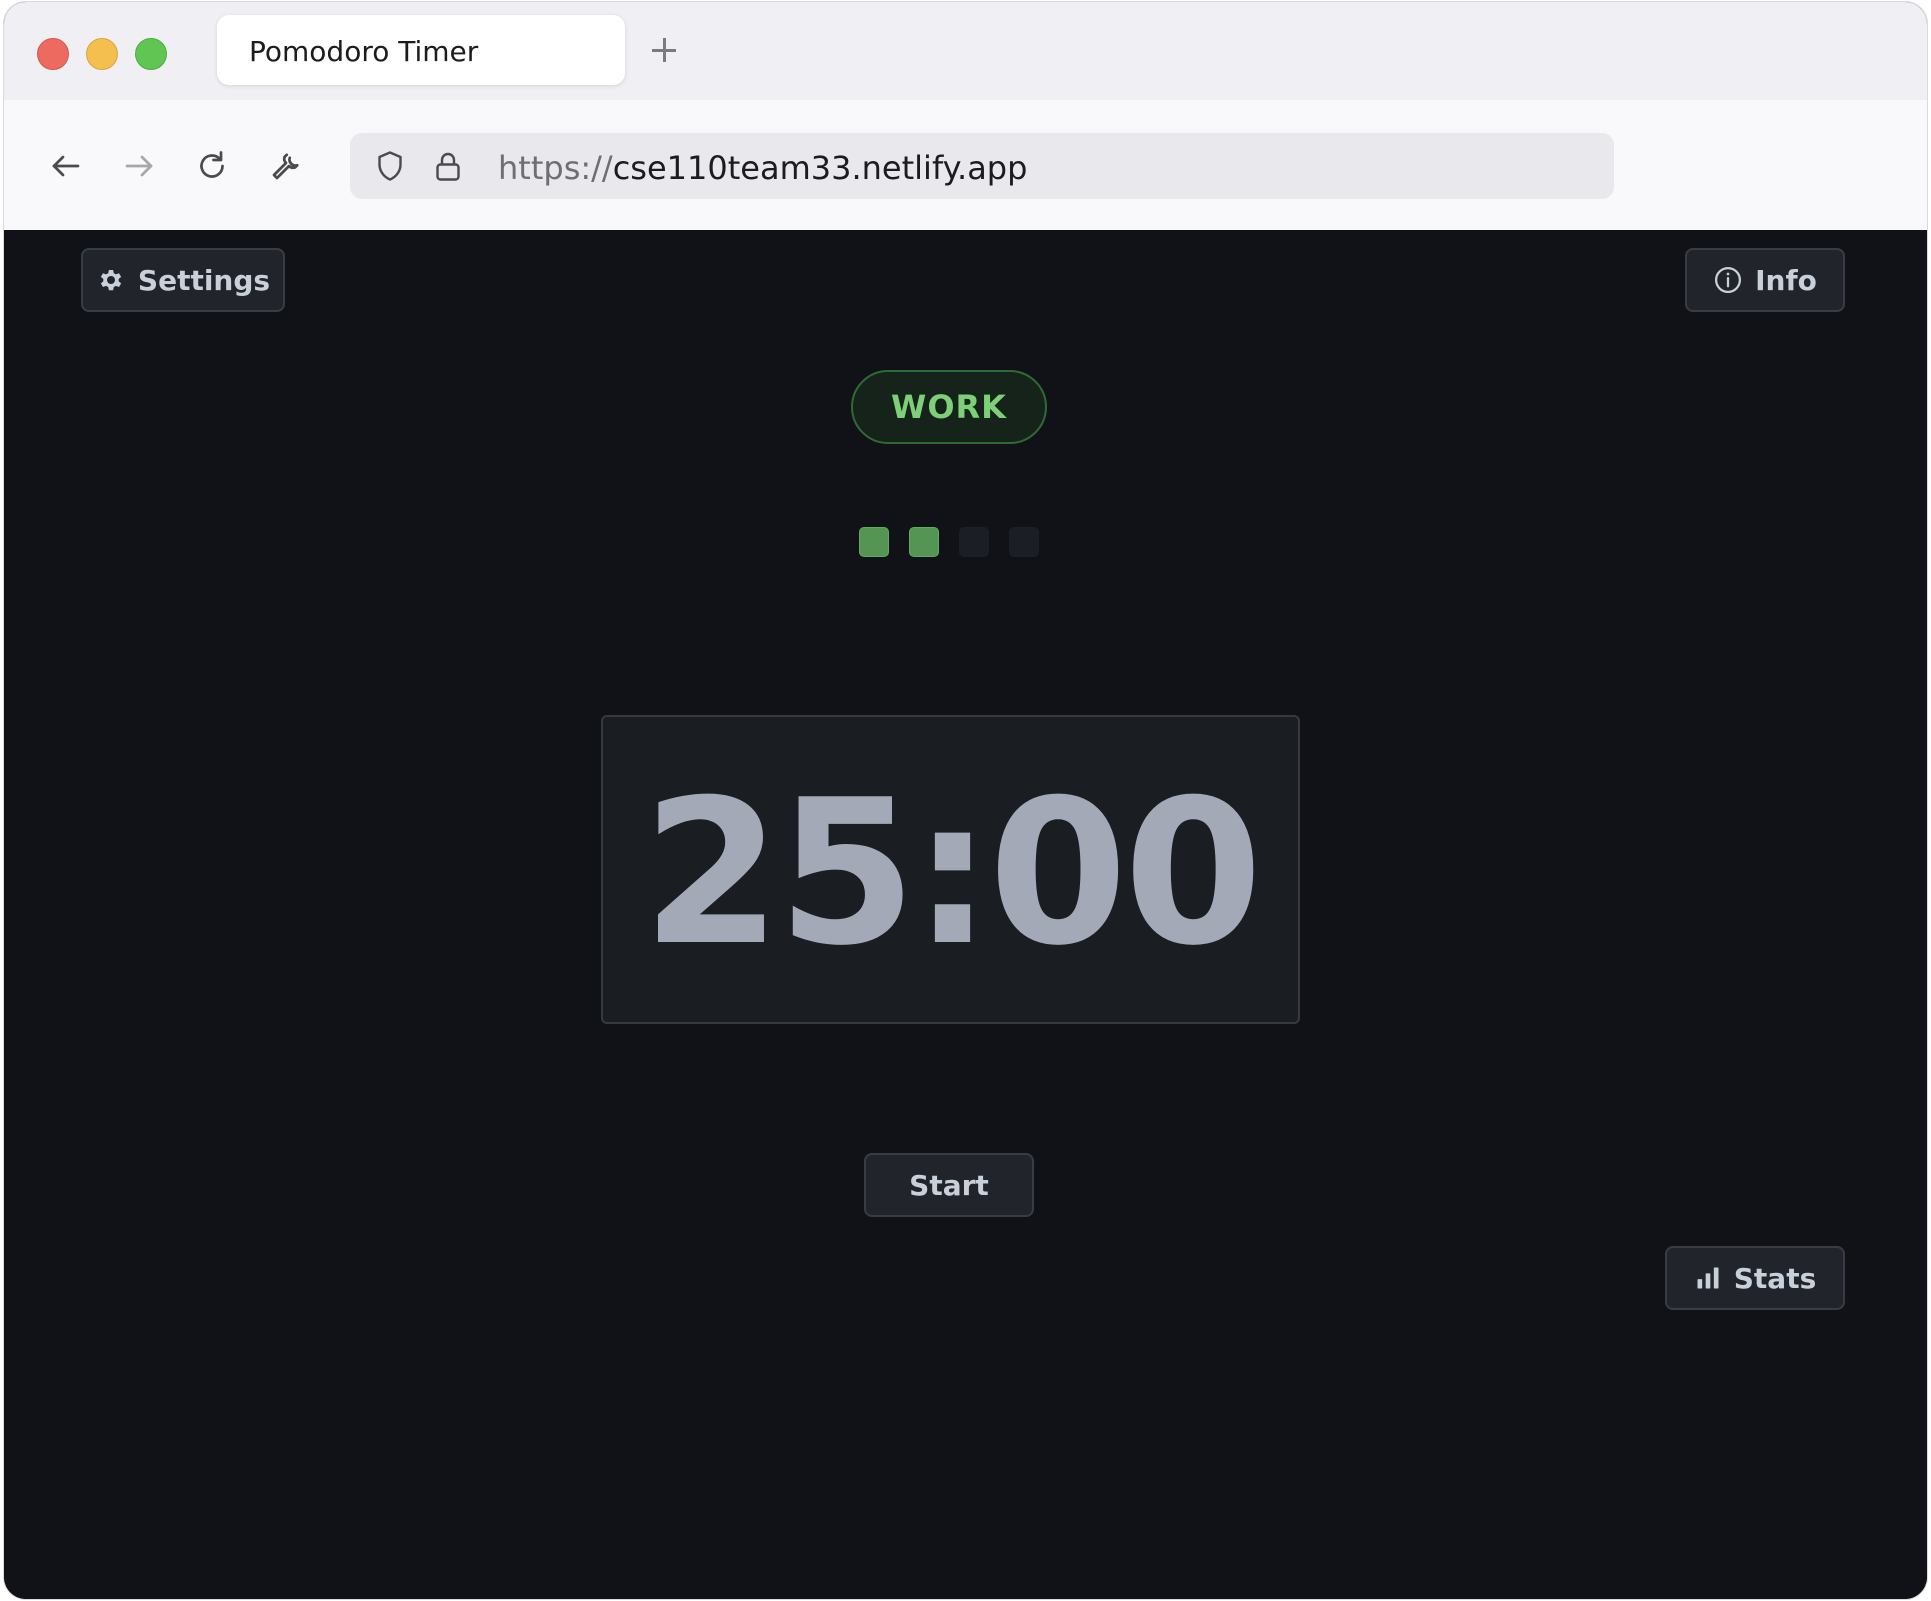 The image size is (1931, 1601). I want to click on stats-button: Stats, so click(1755, 1278).